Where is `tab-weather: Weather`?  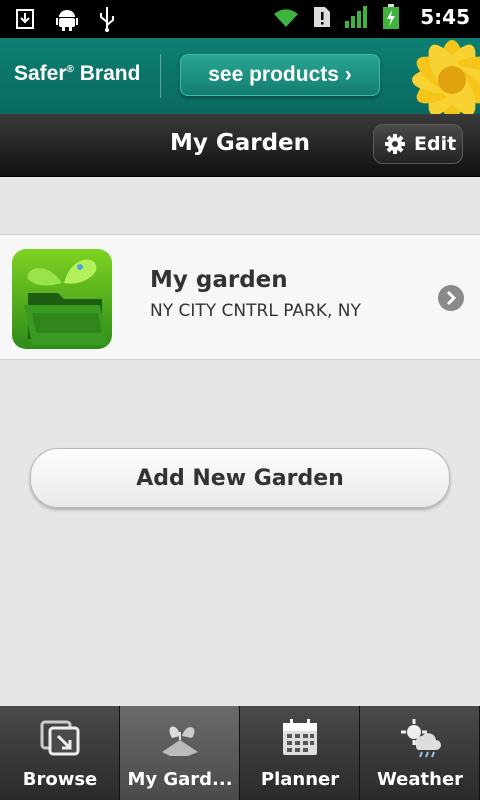
tab-weather: Weather is located at coordinates (420, 753).